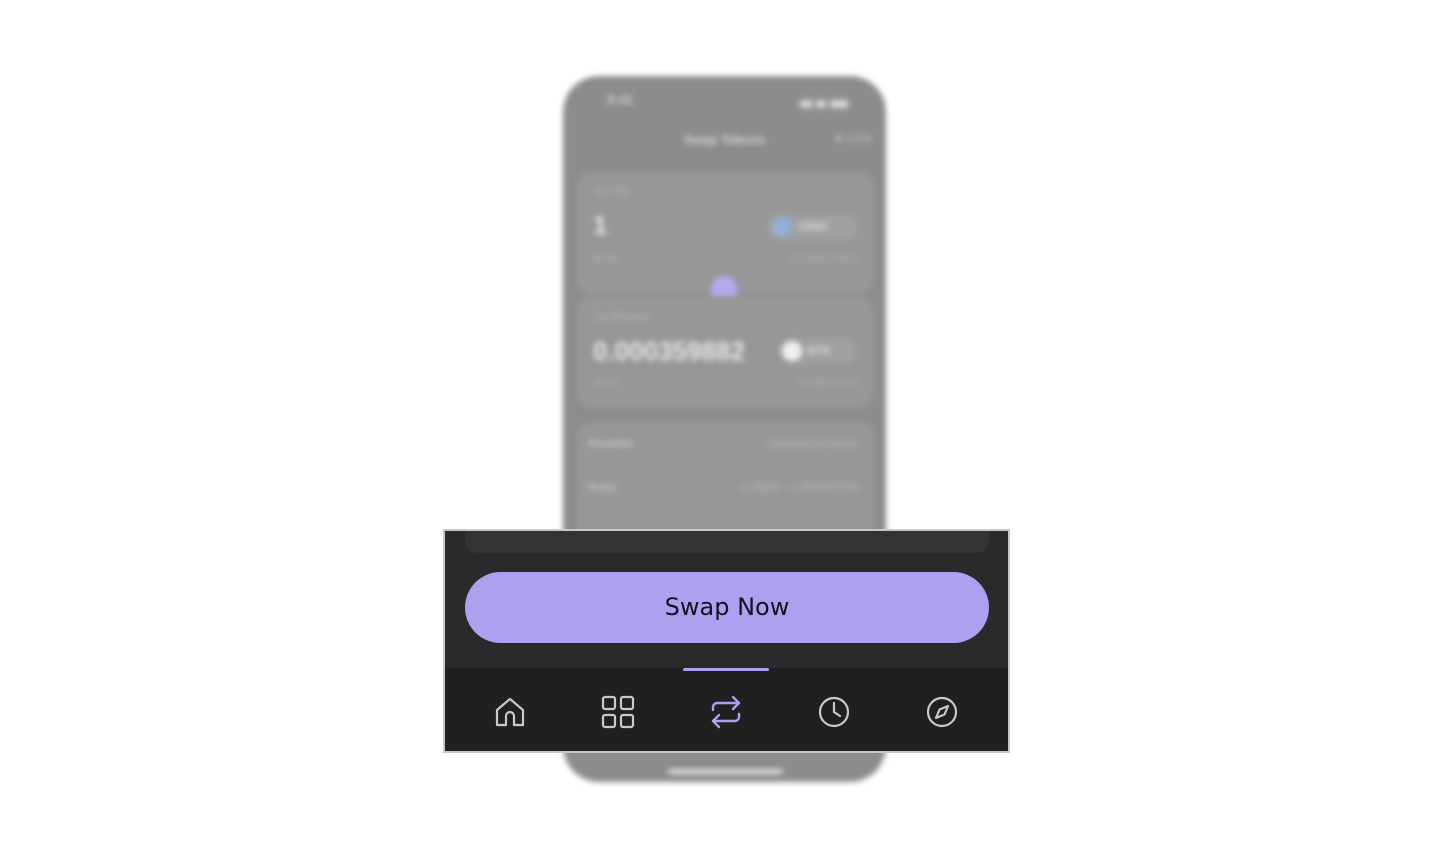 The width and height of the screenshot is (1450, 855). Describe the element at coordinates (725, 771) in the screenshot. I see `home-indicator` at that location.